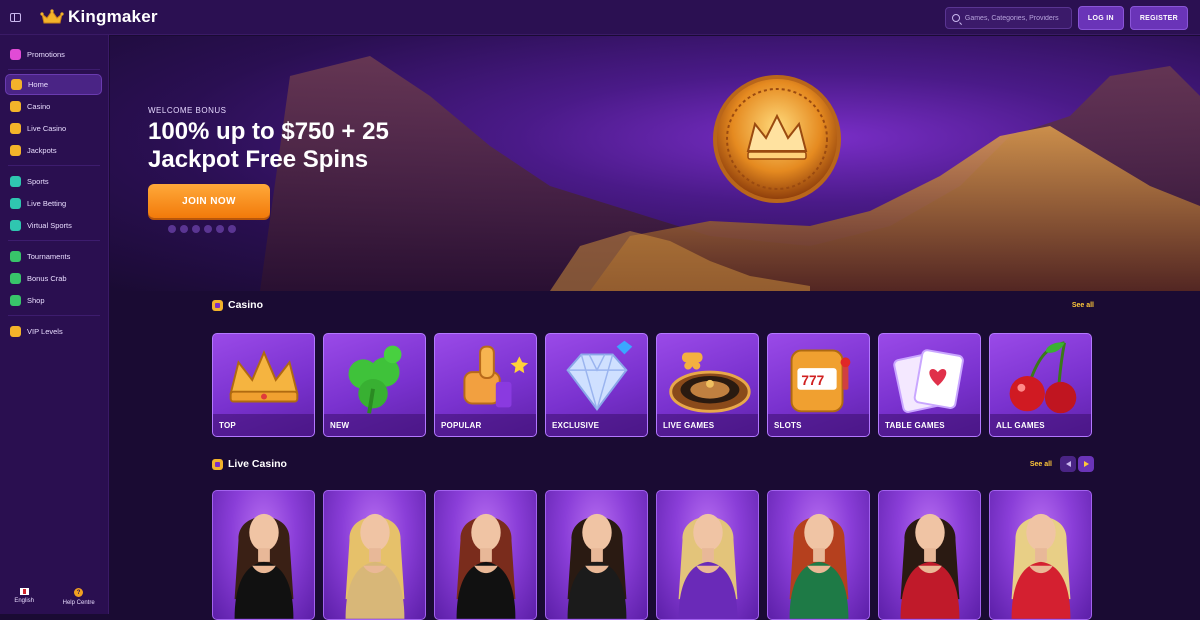 The image size is (1200, 620). I want to click on chevron-left-icon, so click(1068, 464).